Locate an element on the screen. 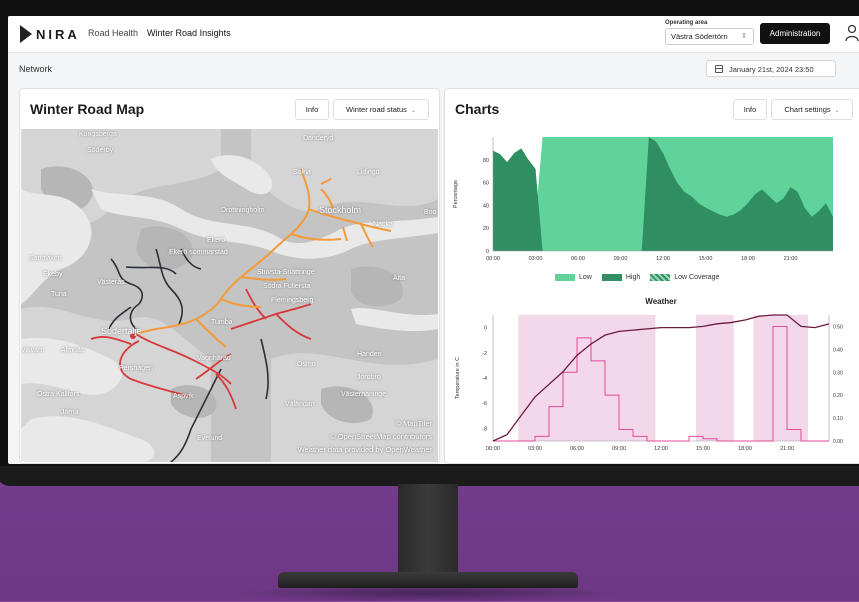  map-label-tumba: Tumba is located at coordinates (222, 322).